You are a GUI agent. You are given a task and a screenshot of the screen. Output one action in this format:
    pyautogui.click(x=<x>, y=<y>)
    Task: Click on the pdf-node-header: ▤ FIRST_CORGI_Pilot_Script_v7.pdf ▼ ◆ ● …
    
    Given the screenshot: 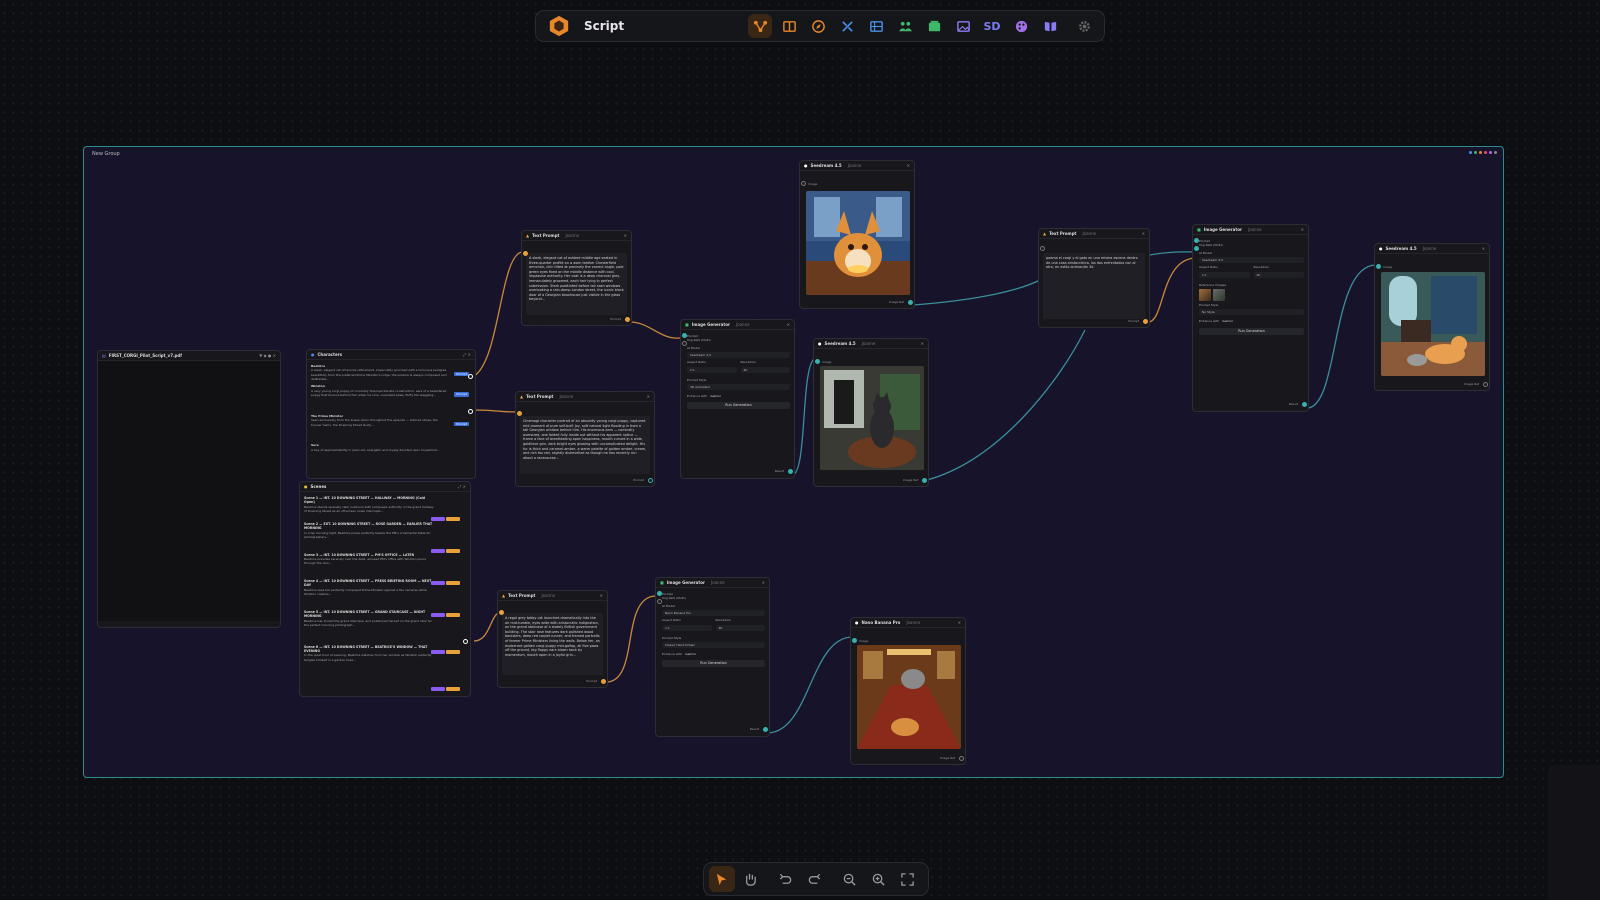 What is the action you would take?
    pyautogui.click(x=189, y=356)
    